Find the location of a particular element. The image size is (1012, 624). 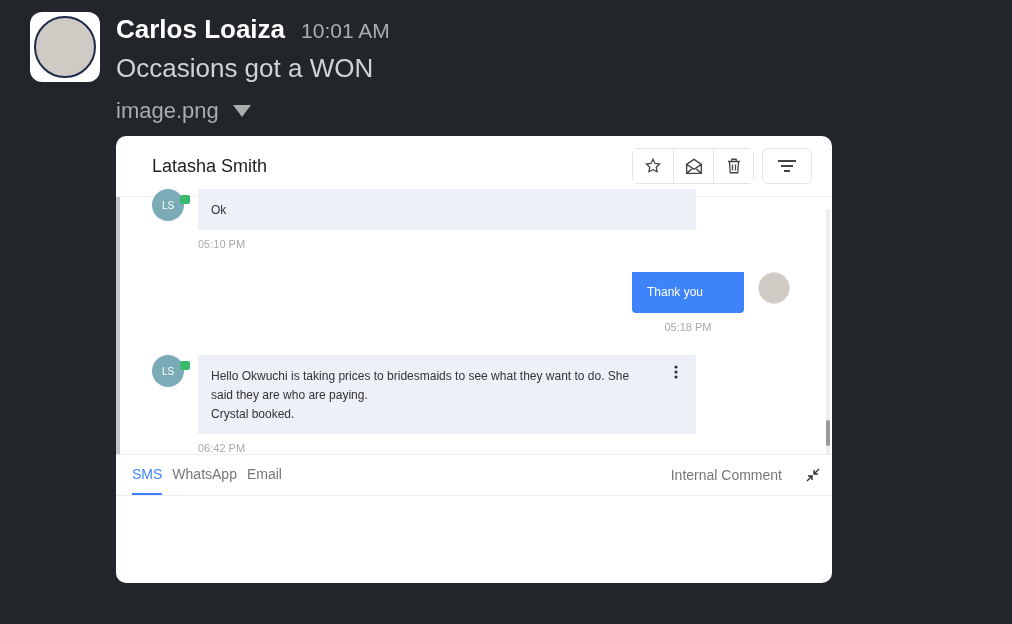

filter-icon is located at coordinates (787, 166).